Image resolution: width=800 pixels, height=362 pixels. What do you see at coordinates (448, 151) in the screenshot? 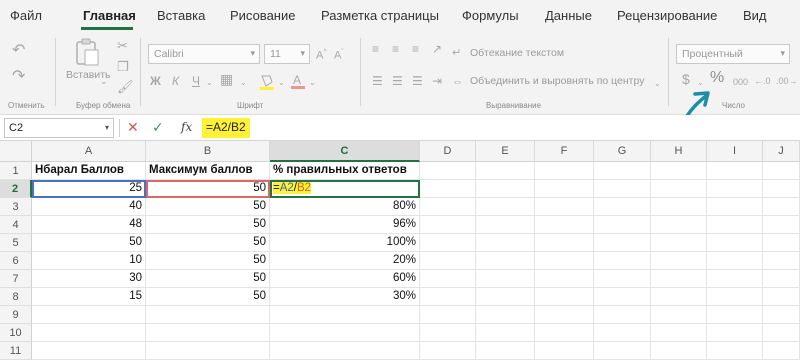
I see `column-header-d: D` at bounding box center [448, 151].